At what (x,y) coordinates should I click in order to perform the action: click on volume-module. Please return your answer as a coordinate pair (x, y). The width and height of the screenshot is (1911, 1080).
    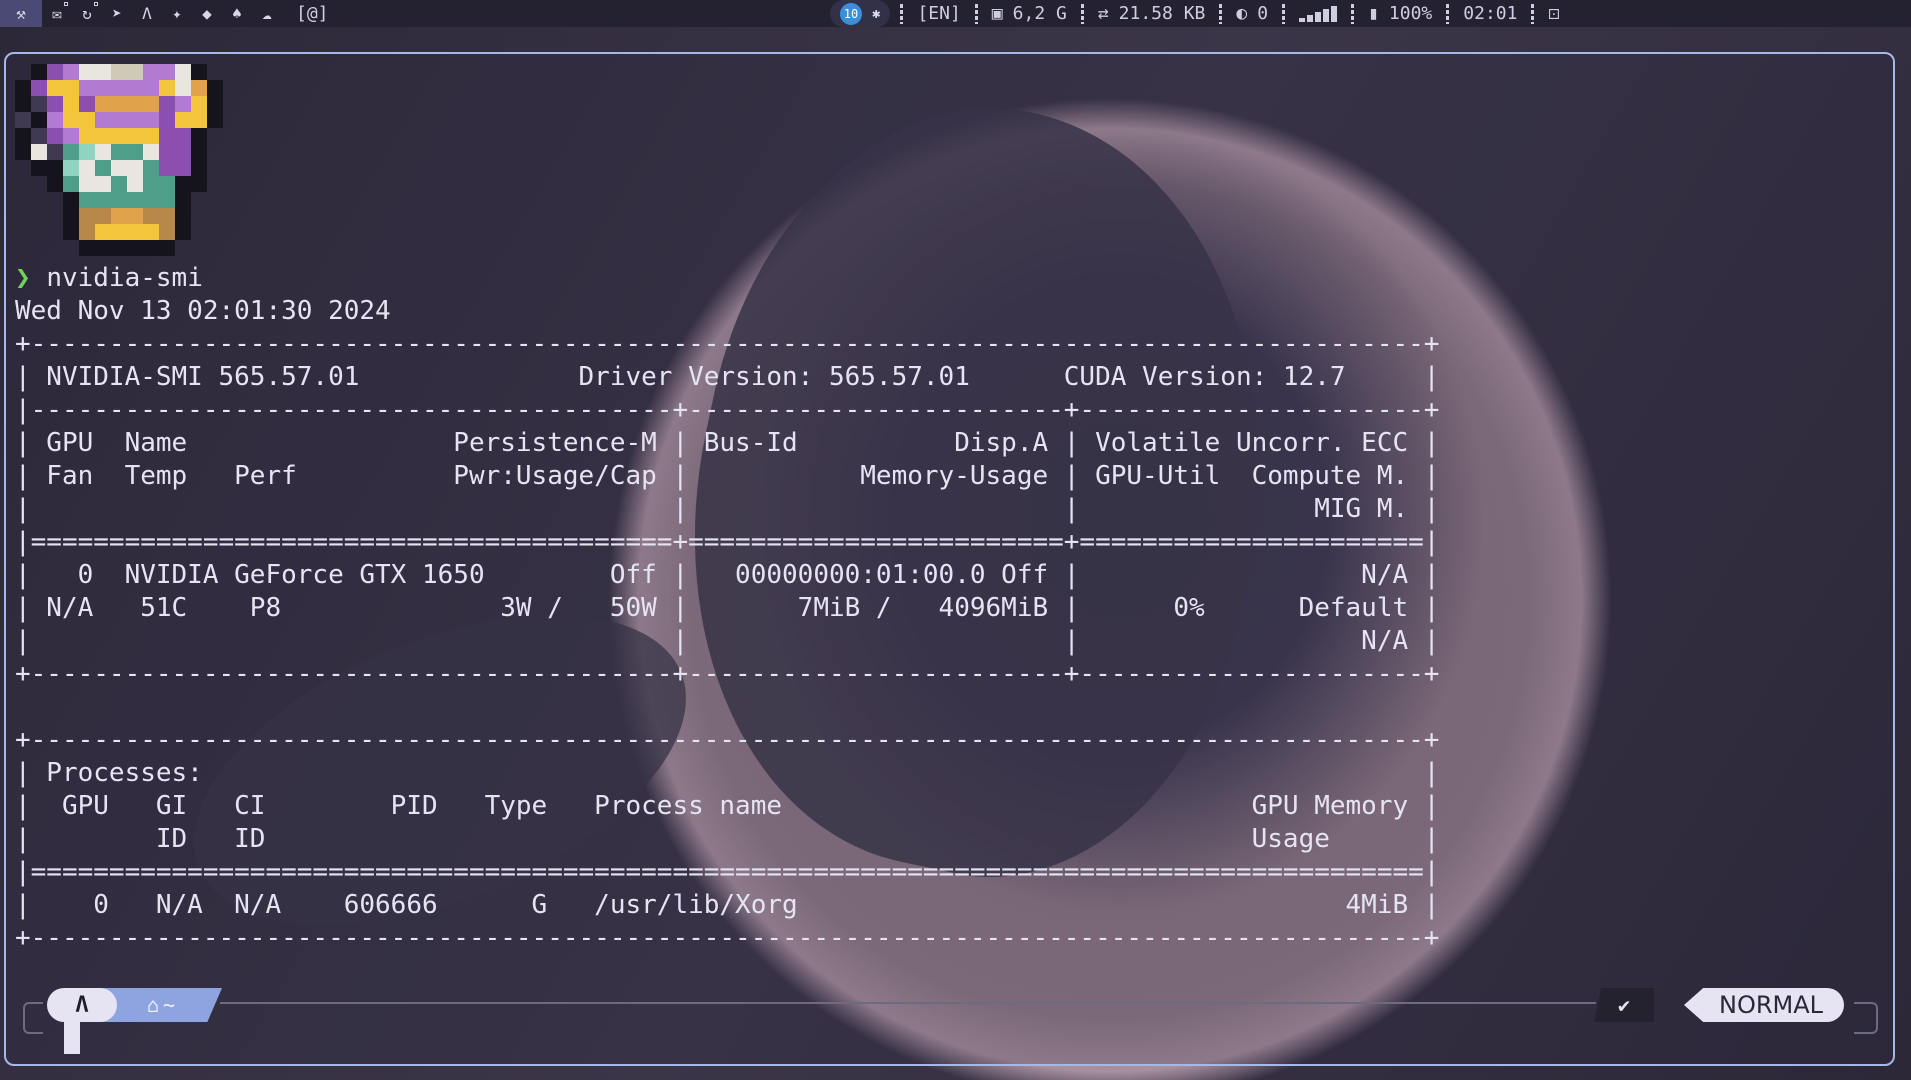
    Looking at the image, I should click on (1318, 13).